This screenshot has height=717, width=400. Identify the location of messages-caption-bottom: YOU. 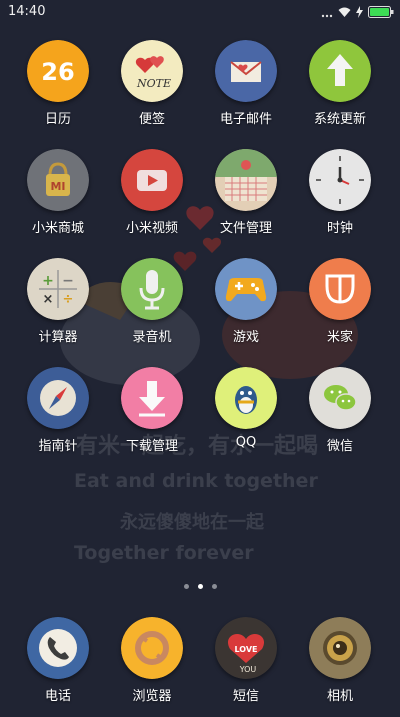
(248, 669).